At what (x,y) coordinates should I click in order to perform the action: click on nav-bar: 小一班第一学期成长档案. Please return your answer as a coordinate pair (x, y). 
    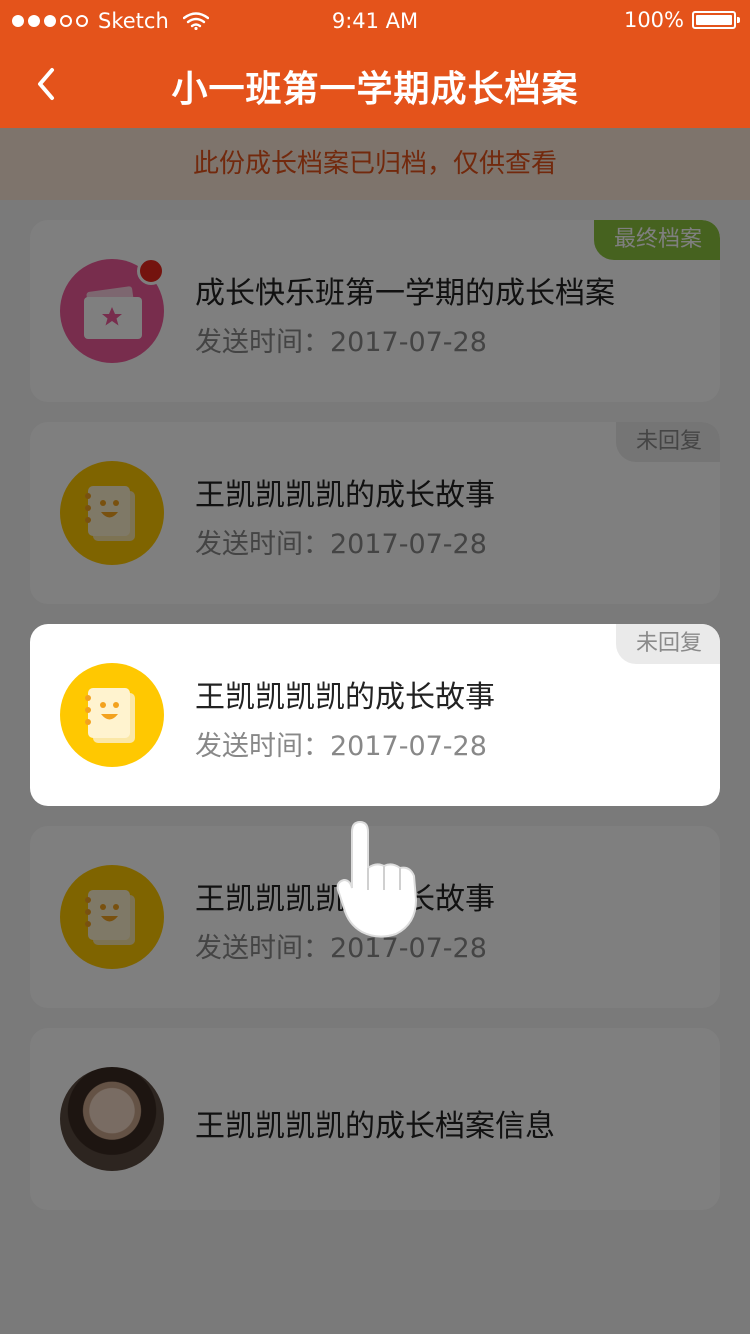
    Looking at the image, I should click on (375, 84).